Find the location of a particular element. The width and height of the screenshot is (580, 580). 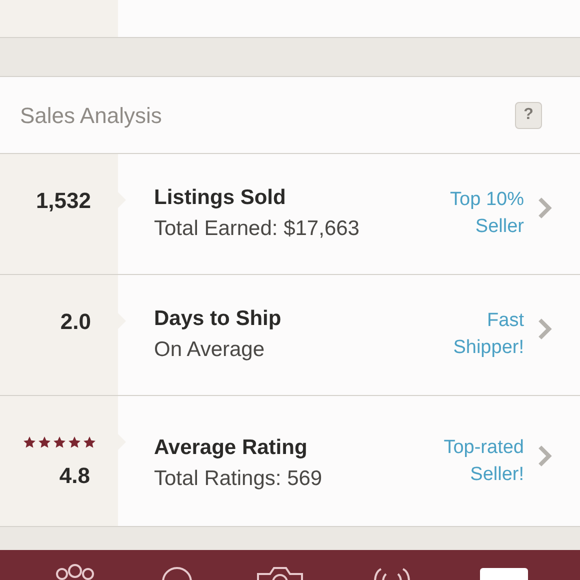

help-button: ? is located at coordinates (528, 115).